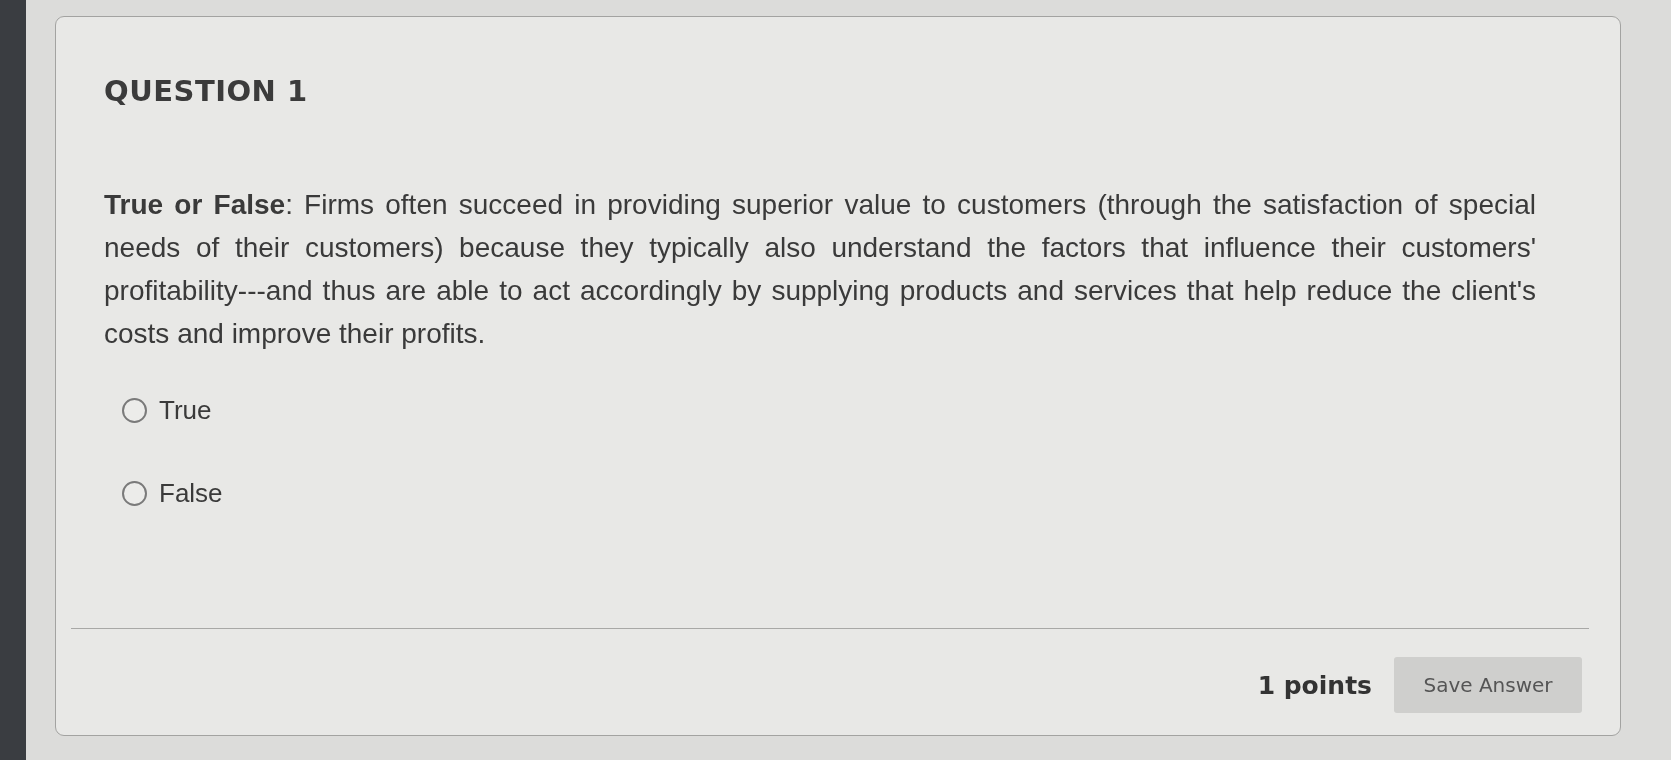 This screenshot has width=1671, height=760. Describe the element at coordinates (1488, 685) in the screenshot. I see `save-answer-button: Save Answer` at that location.